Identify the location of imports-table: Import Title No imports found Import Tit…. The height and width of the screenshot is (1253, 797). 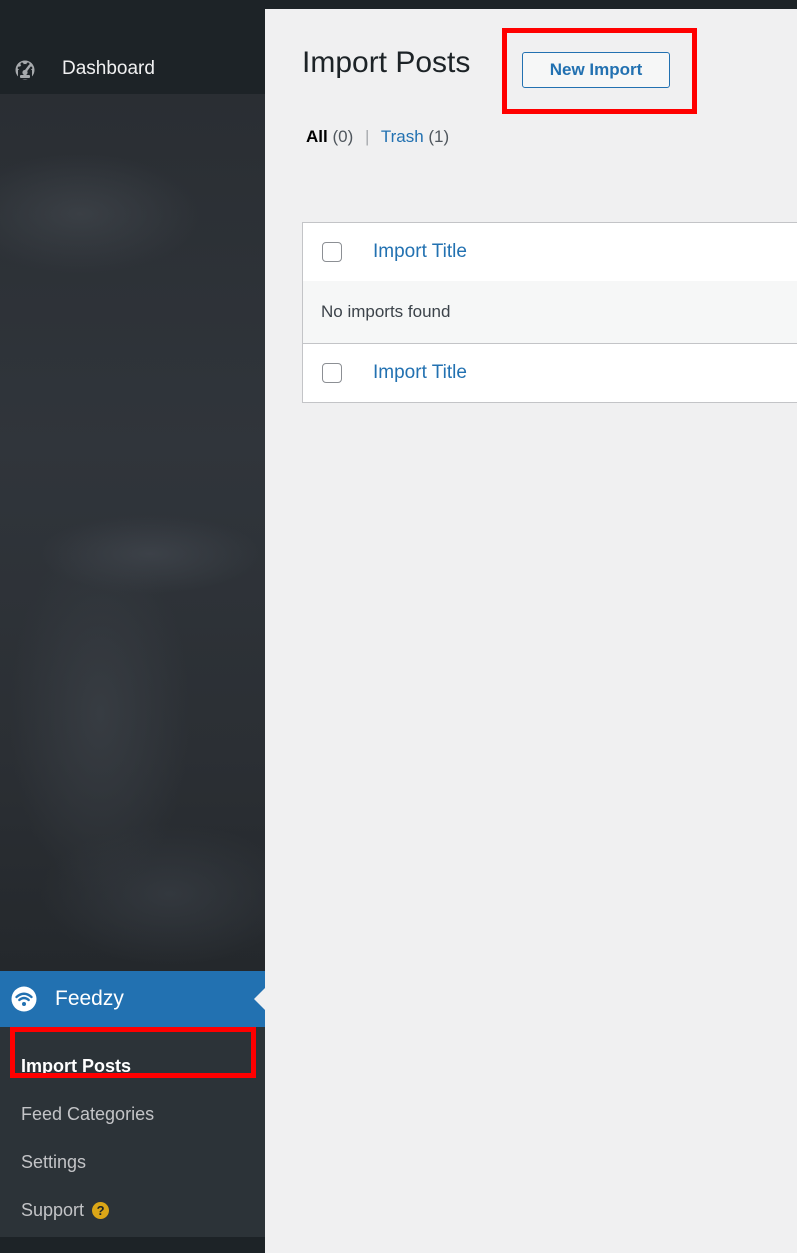
(549, 312).